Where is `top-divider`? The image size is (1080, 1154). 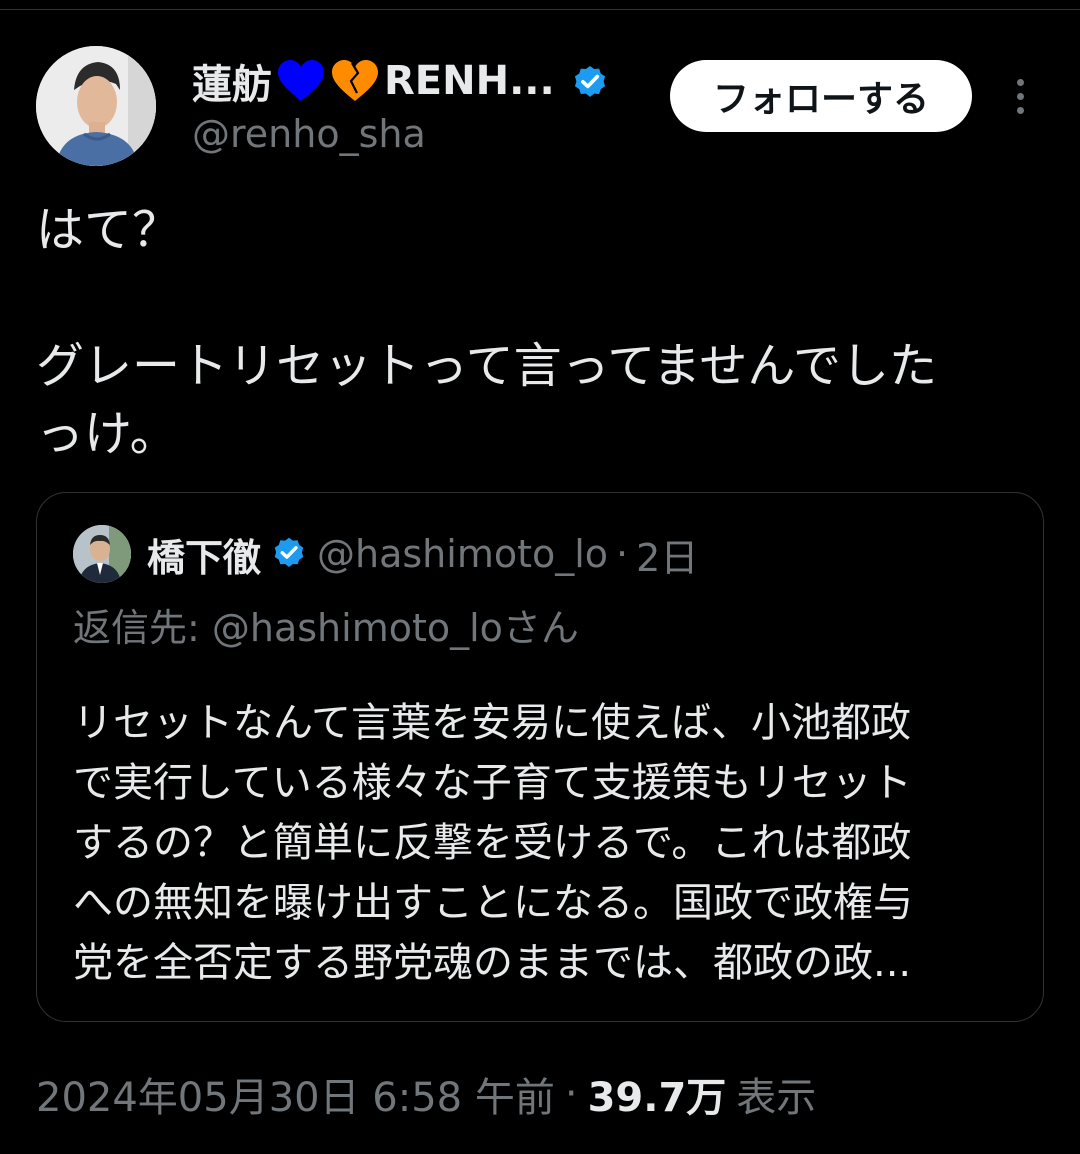
top-divider is located at coordinates (540, 9).